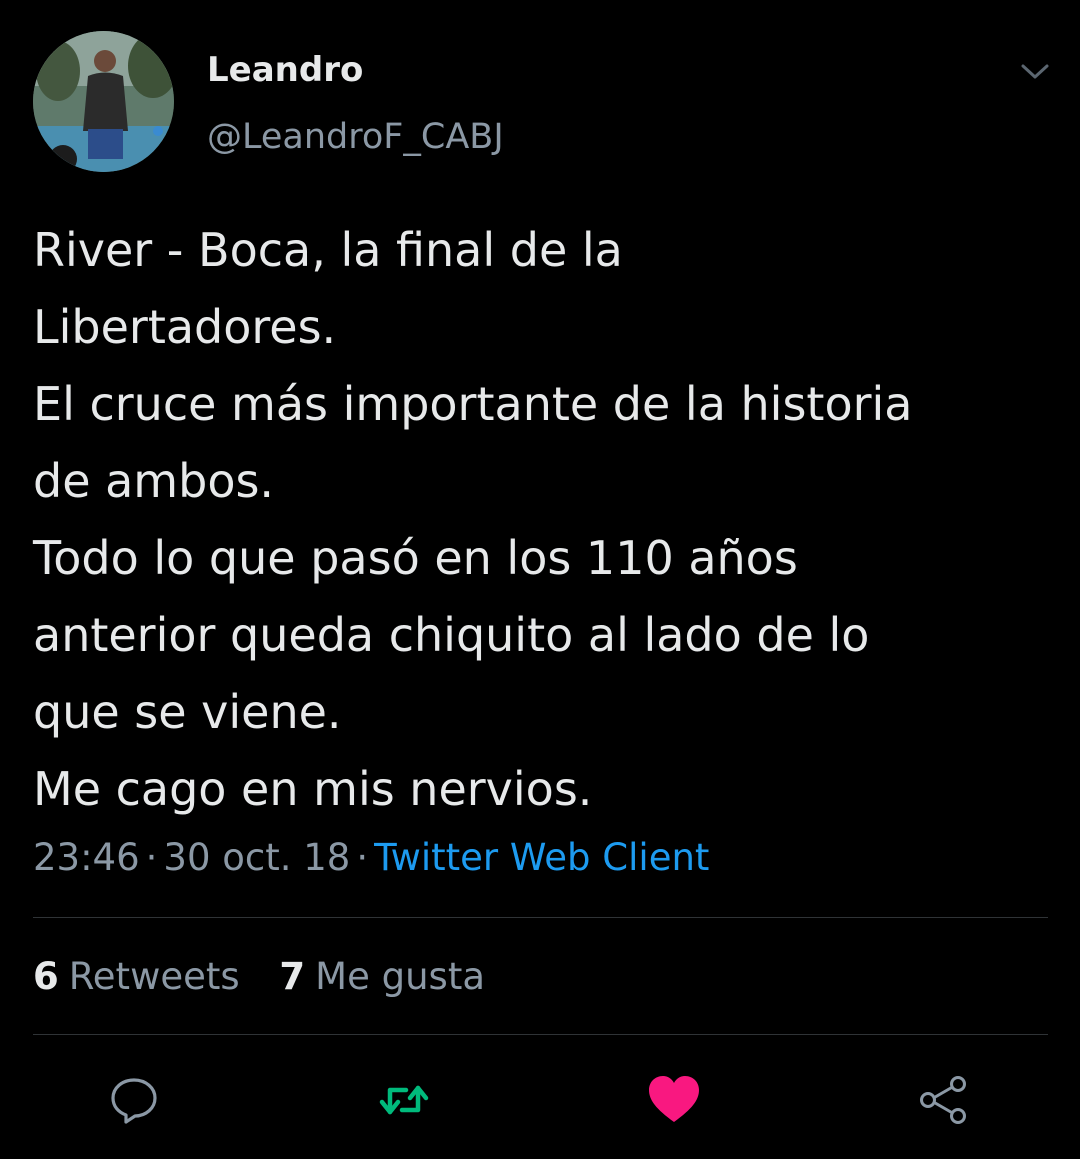 This screenshot has height=1159, width=1080. I want to click on tweet-text-line: anterior queda chiquito al lado de lo, so click(451, 635).